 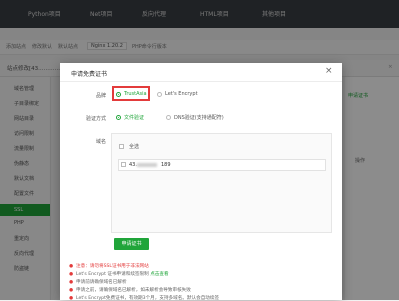 What do you see at coordinates (199, 117) in the screenshot?
I see `verify-option-dns: DNS验证(支持通配符)` at bounding box center [199, 117].